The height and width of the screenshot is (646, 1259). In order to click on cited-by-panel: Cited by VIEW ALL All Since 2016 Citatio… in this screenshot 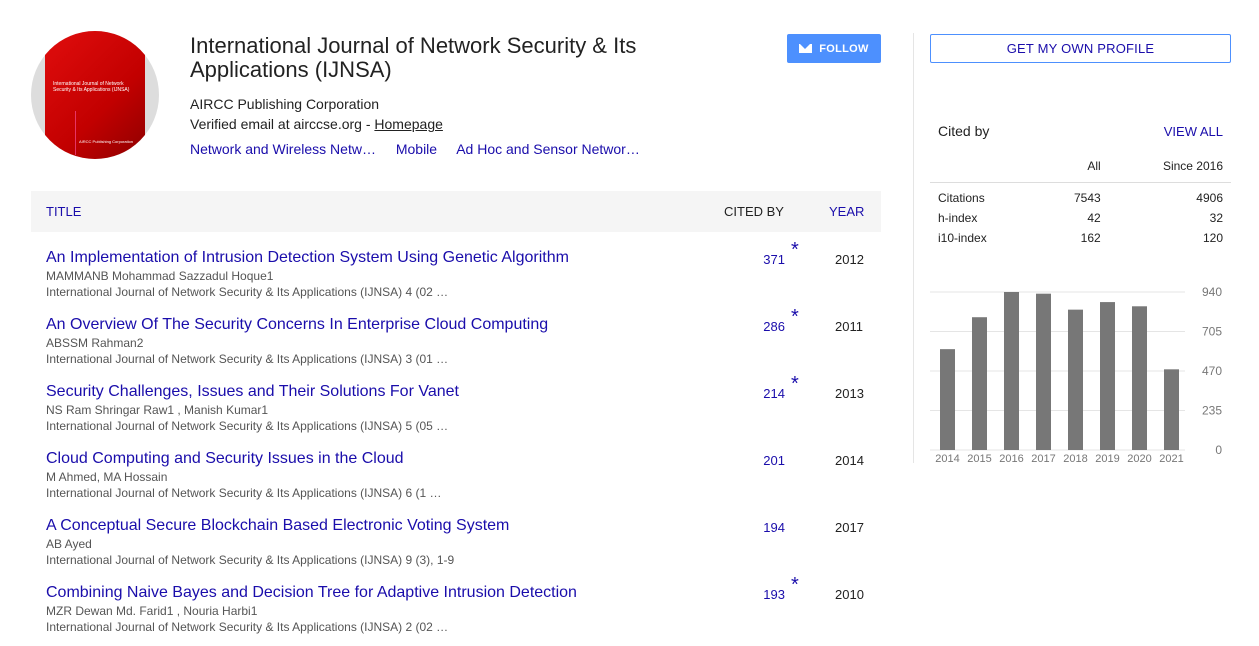, I will do `click(1080, 180)`.